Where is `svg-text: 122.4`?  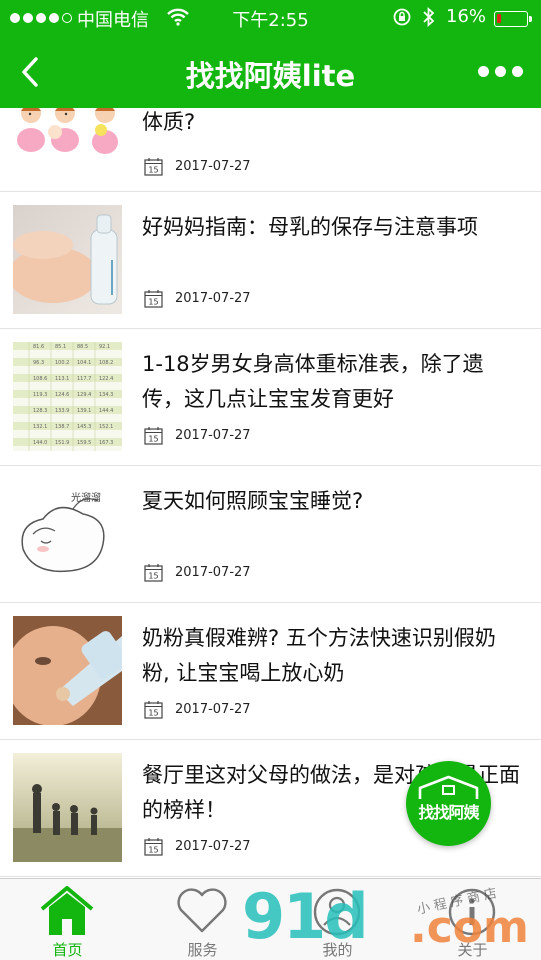
svg-text: 122.4 is located at coordinates (106, 379).